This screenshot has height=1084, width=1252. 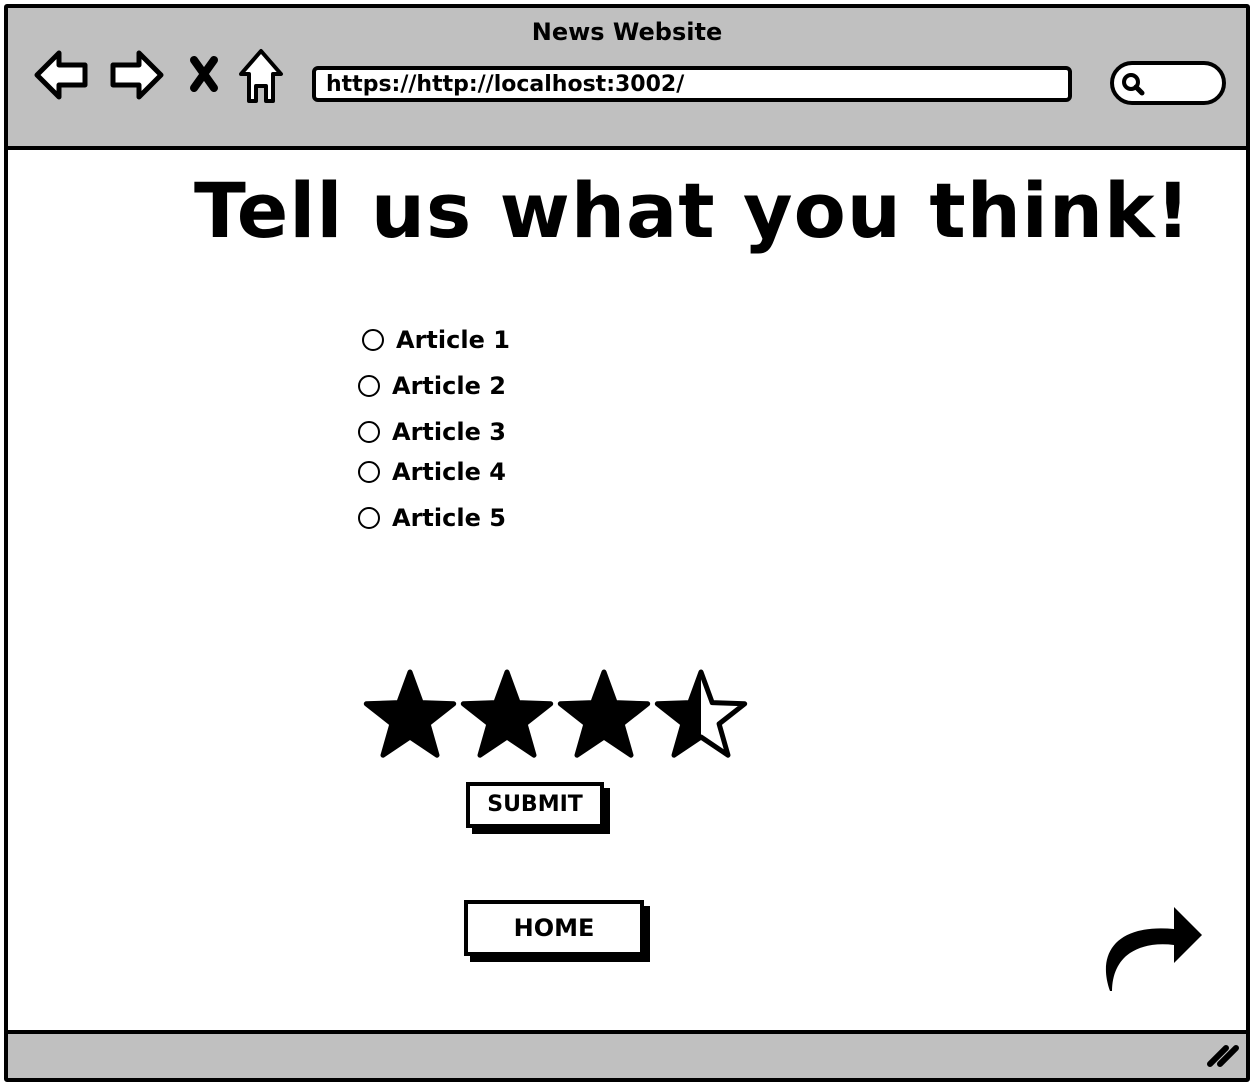 What do you see at coordinates (449, 518) in the screenshot?
I see `radio-label: Article 5` at bounding box center [449, 518].